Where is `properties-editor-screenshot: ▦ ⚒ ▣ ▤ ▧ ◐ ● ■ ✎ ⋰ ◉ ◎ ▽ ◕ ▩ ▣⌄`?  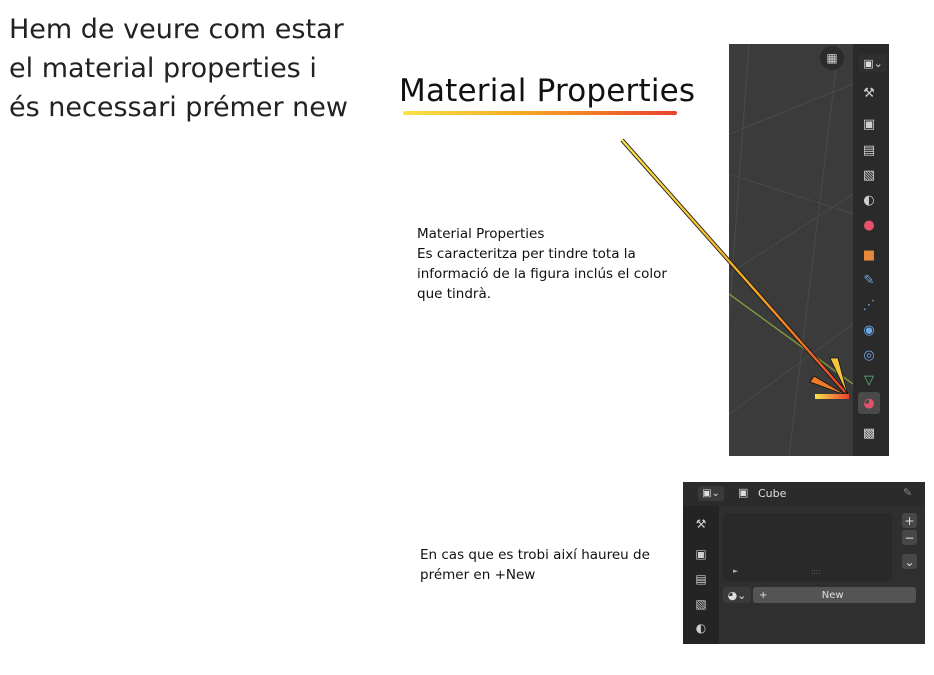 properties-editor-screenshot: ▦ ⚒ ▣ ▤ ▧ ◐ ● ■ ✎ ⋰ ◉ ◎ ▽ ◕ ▩ ▣⌄ is located at coordinates (809, 250).